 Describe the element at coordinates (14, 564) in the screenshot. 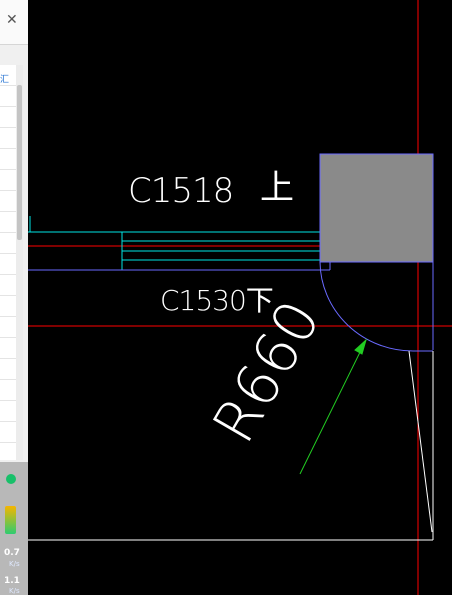

I see `upload-speed-unit: K/s` at that location.